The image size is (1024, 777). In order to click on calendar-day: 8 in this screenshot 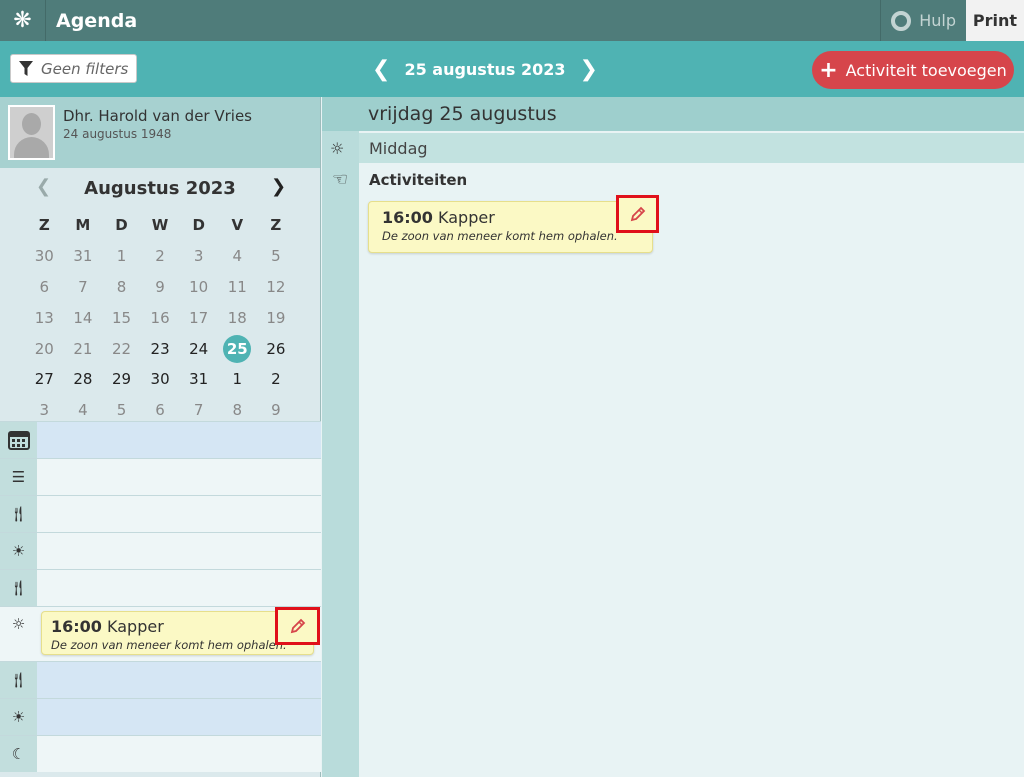, I will do `click(121, 287)`.